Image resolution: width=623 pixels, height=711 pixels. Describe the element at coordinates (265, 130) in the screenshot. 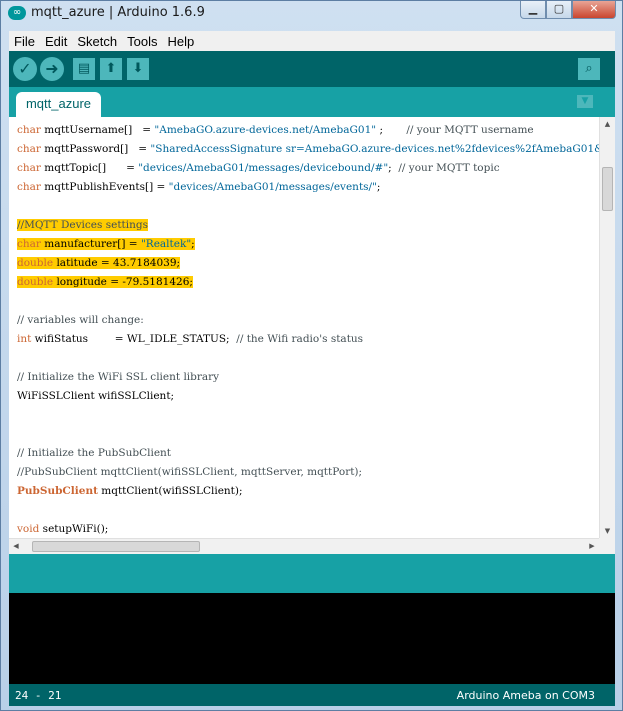

I see `code-token: "AmebaGO.azure-devices.net/AmebaG01"` at that location.